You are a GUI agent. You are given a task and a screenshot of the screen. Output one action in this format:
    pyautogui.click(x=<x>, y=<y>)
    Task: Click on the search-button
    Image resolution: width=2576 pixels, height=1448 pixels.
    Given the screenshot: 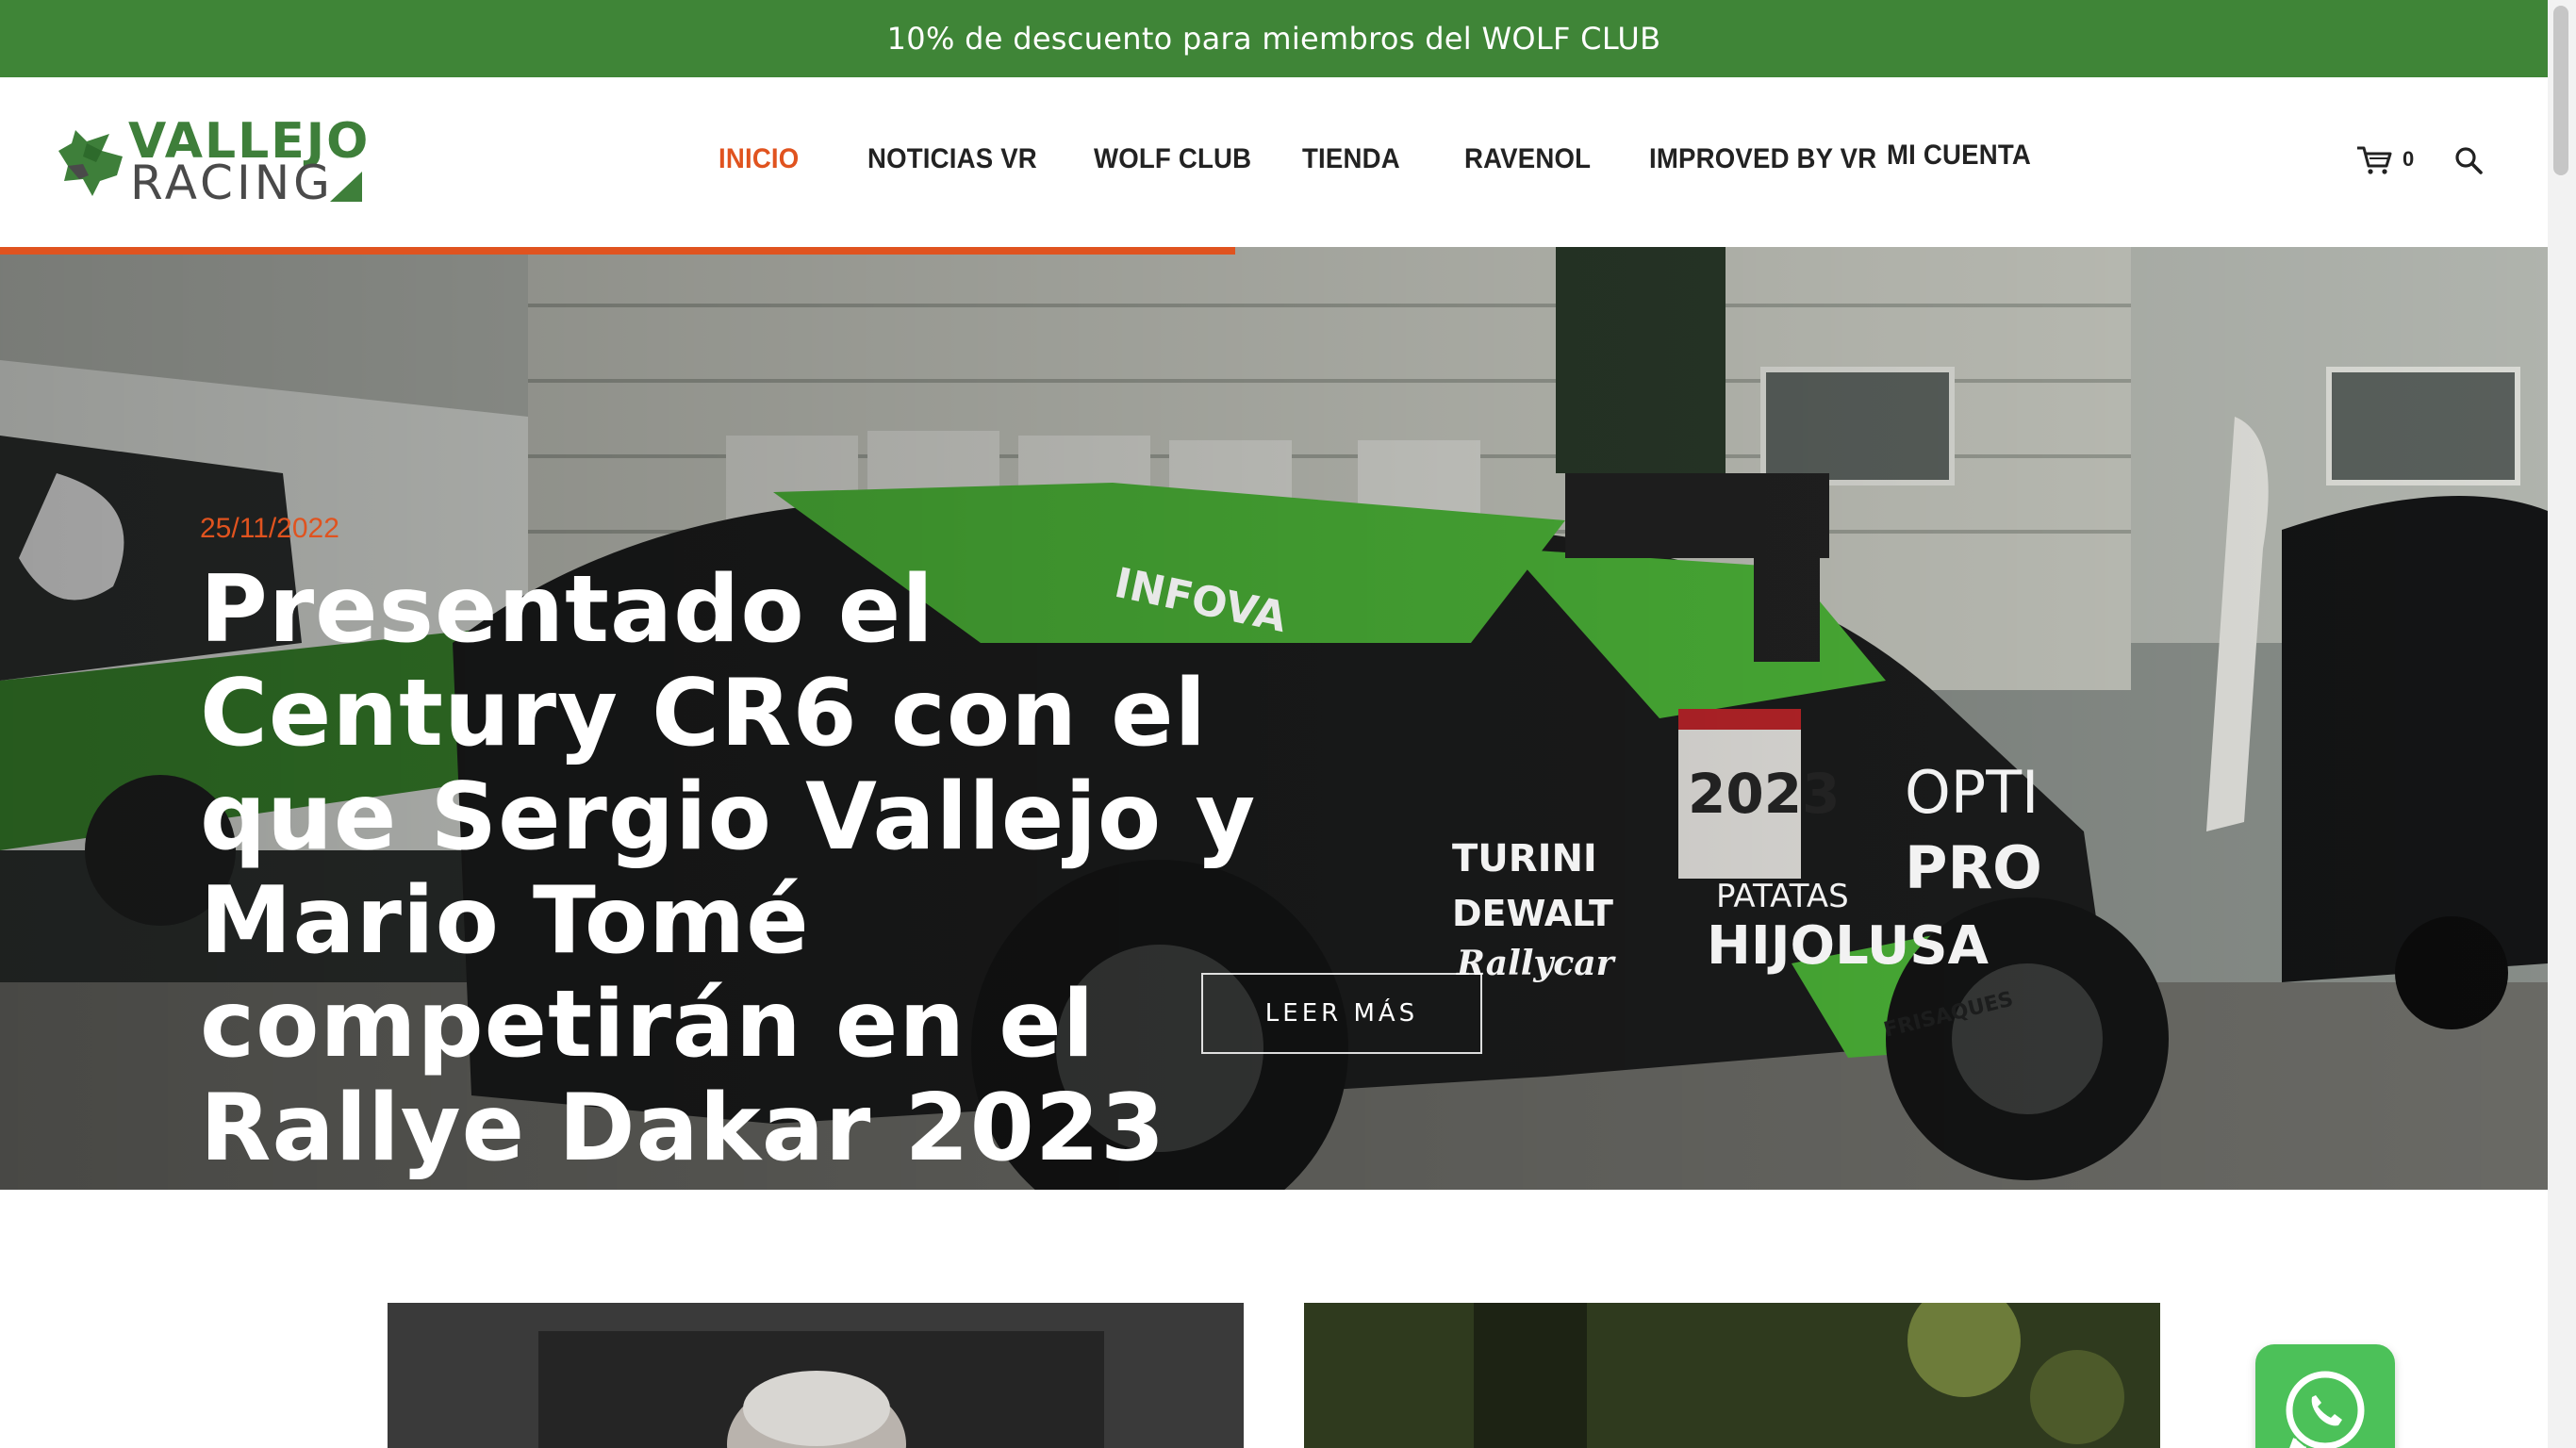 What is the action you would take?
    pyautogui.click(x=2469, y=161)
    